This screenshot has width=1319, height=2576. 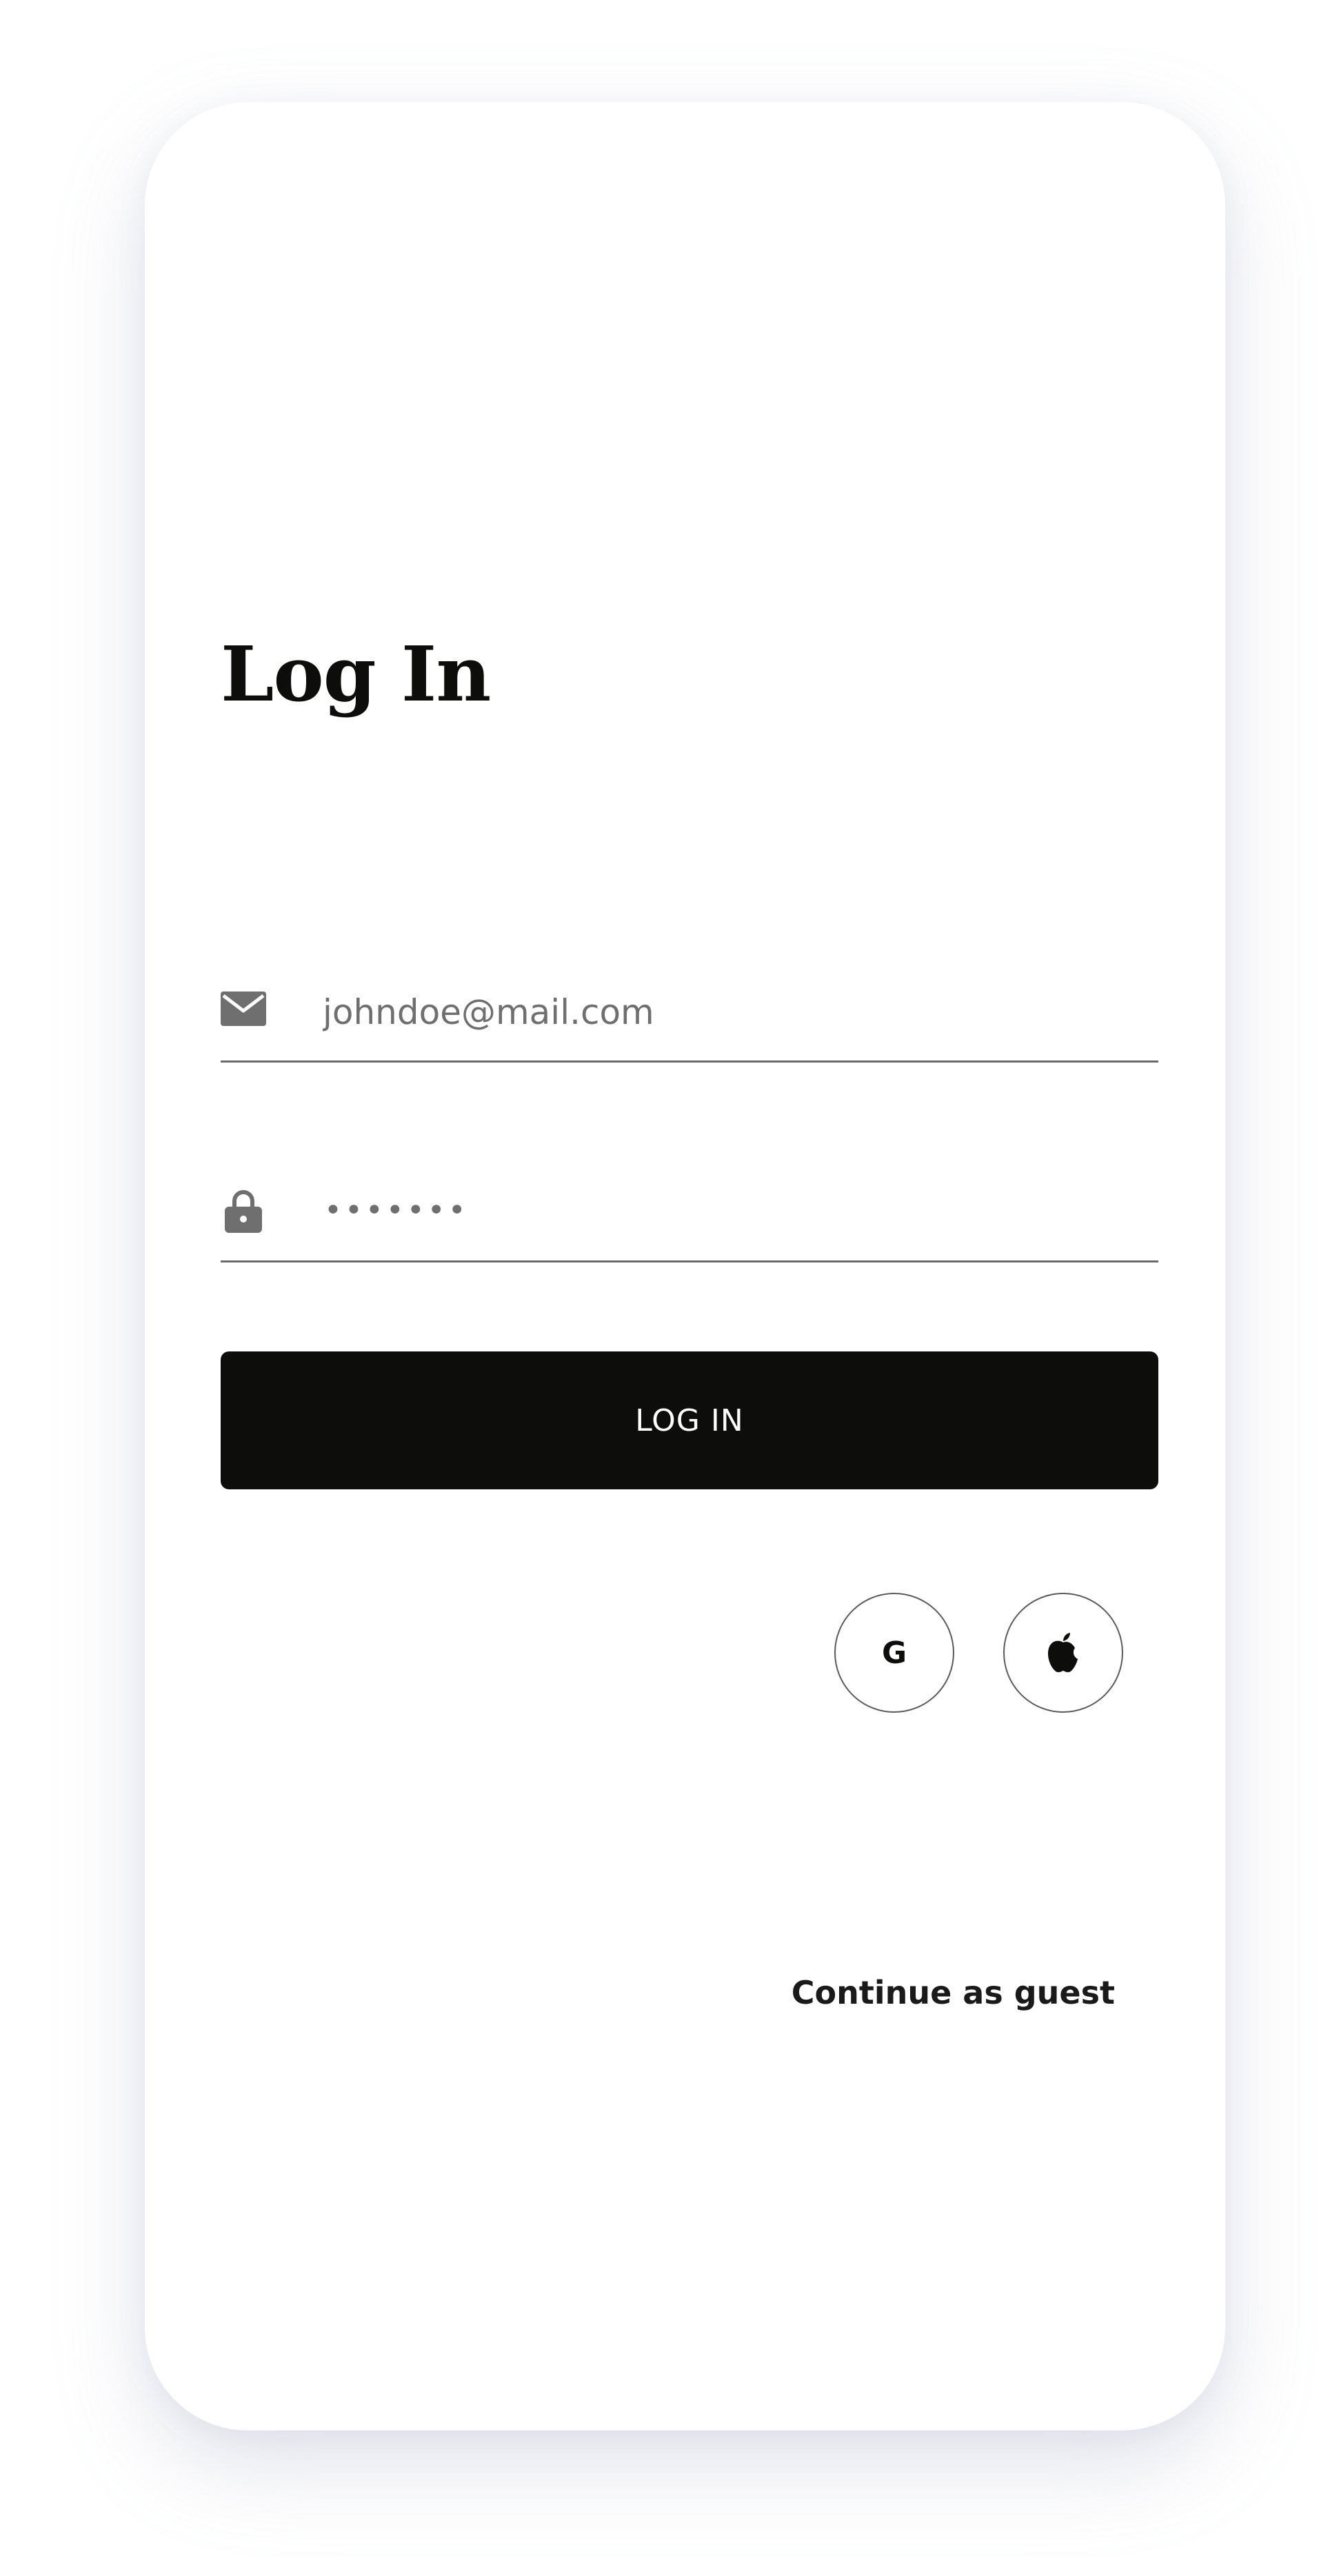 I want to click on apple-icon, so click(x=1062, y=1653).